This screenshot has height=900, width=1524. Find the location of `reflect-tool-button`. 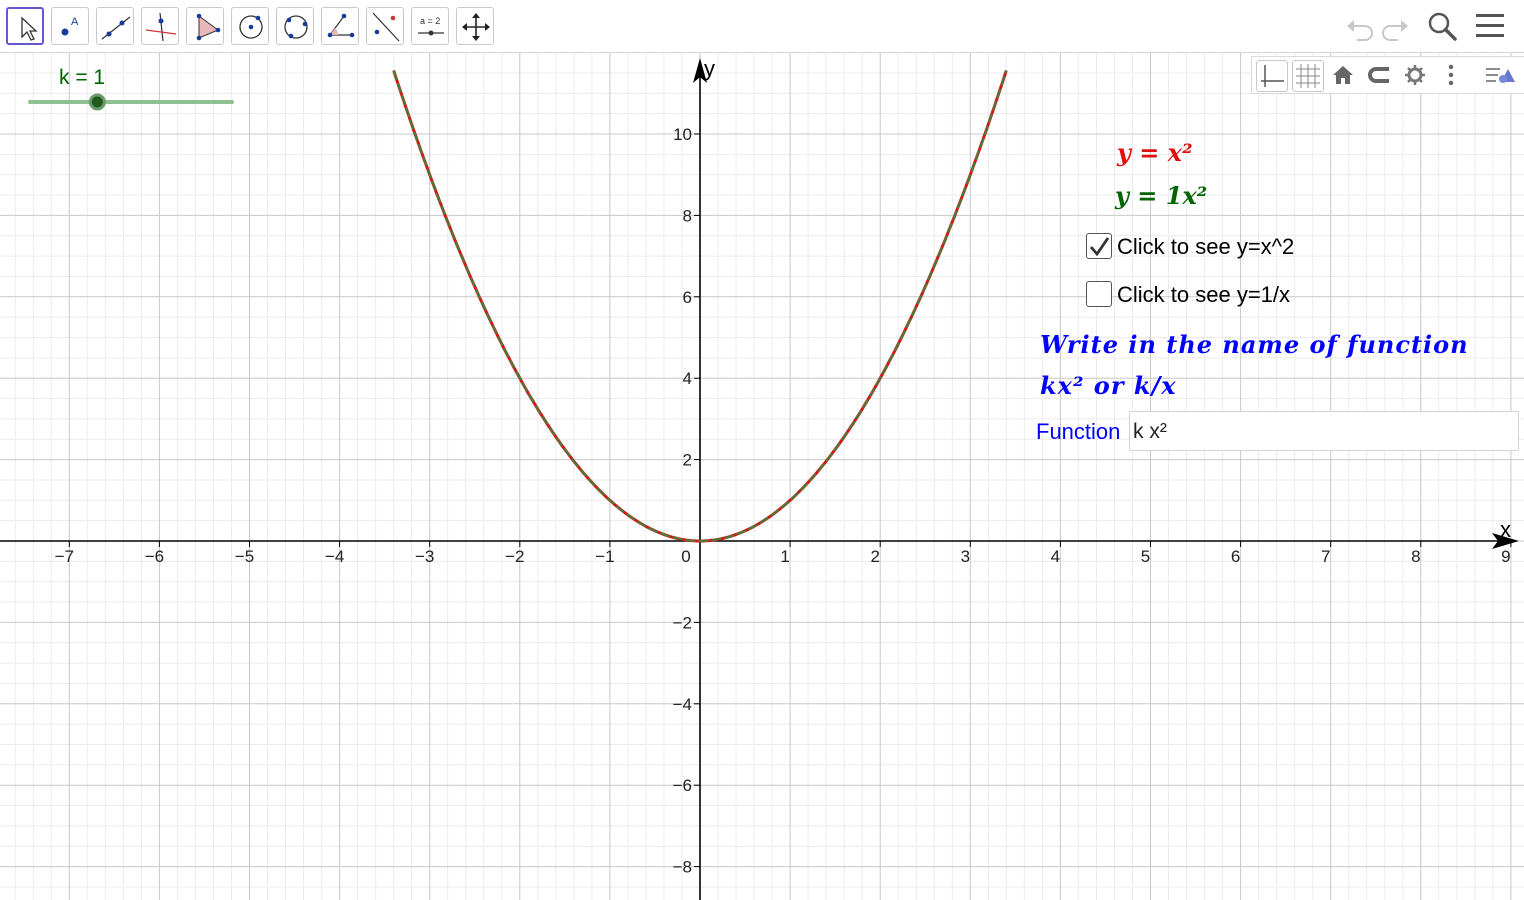

reflect-tool-button is located at coordinates (385, 26).